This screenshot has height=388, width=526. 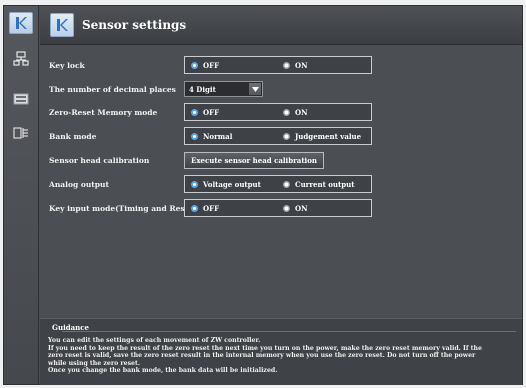 What do you see at coordinates (123, 208) in the screenshot?
I see `key-input-mode-label: Key input mode(Timing and Reset)` at bounding box center [123, 208].